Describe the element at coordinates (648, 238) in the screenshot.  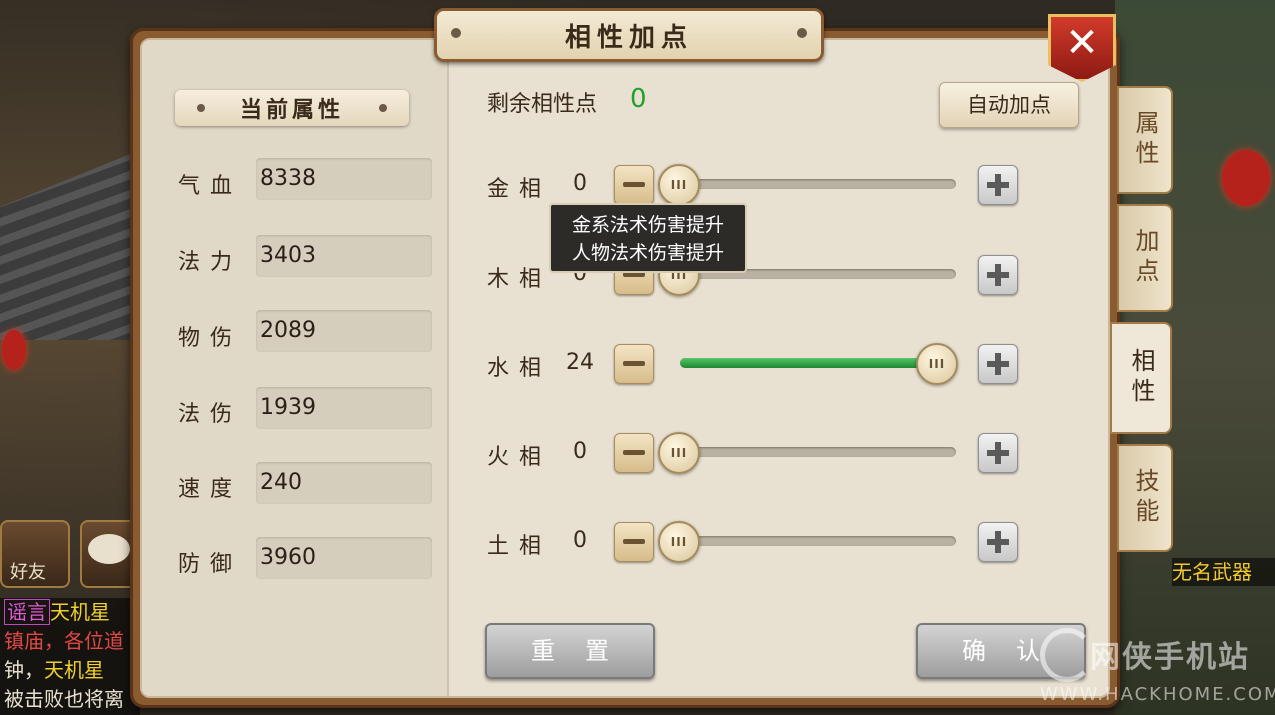
I see `element-tooltip: 金系法术伤害提升 人物法术伤害提升` at that location.